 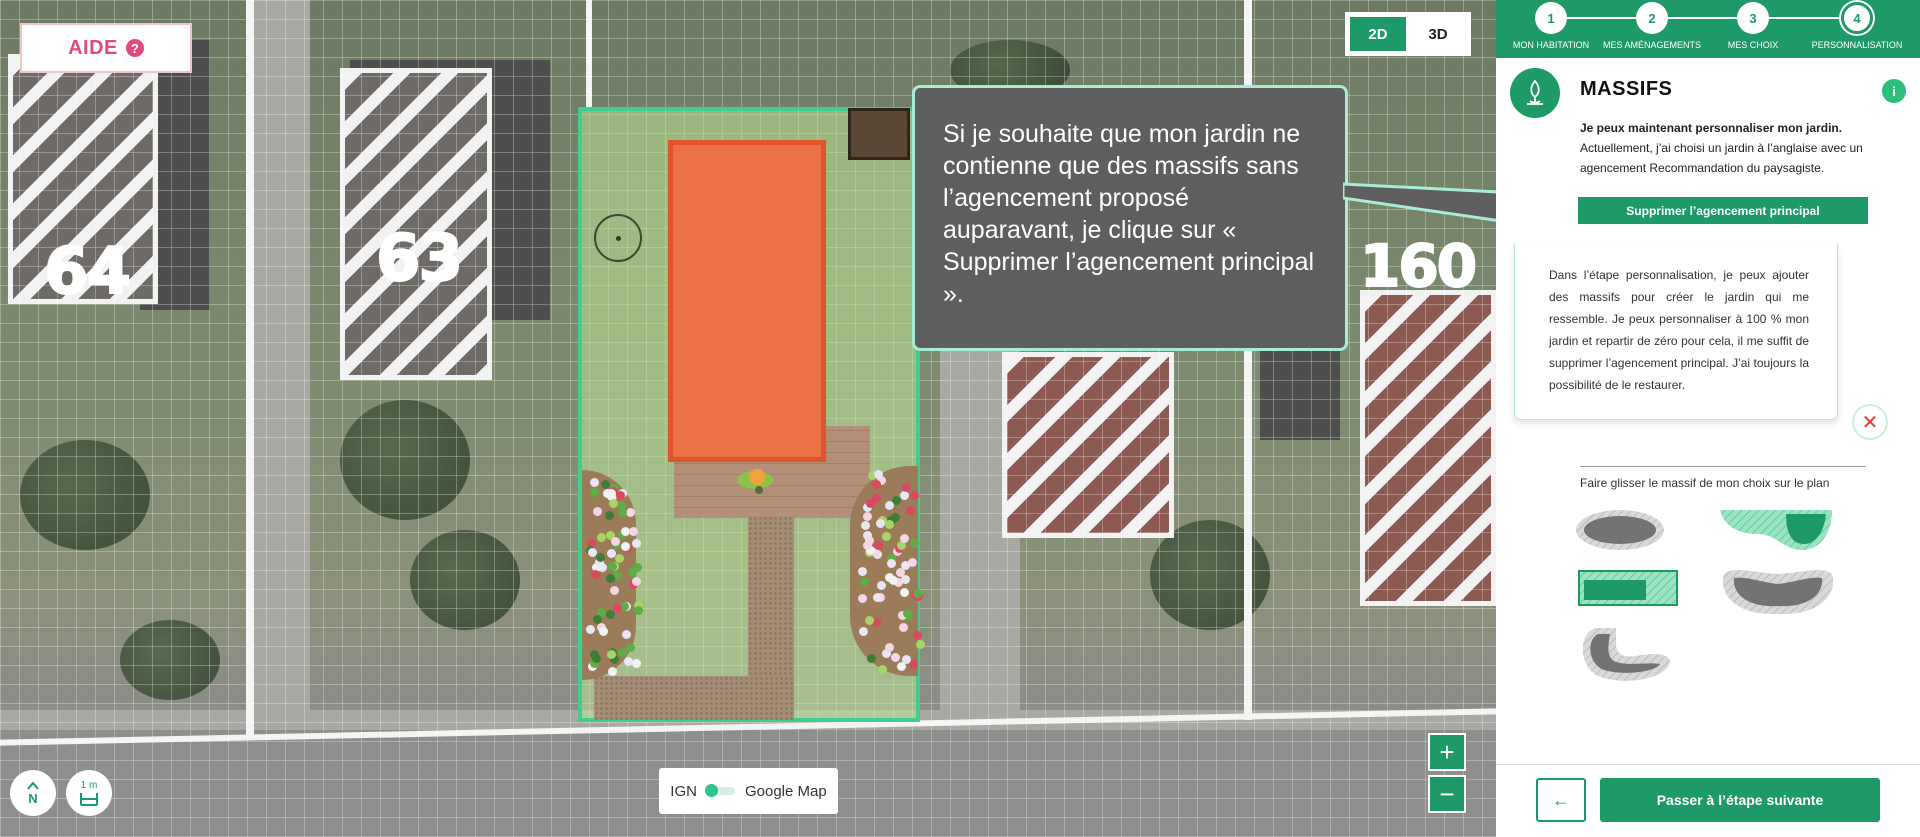 I want to click on layer-toggle-switch, so click(x=719, y=790).